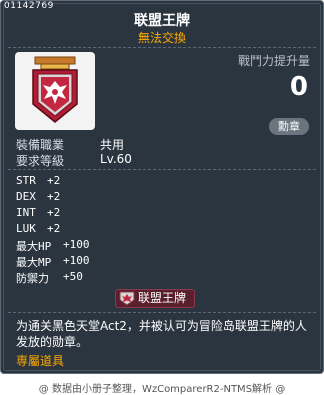  I want to click on req-job-value: 共用, so click(112, 145).